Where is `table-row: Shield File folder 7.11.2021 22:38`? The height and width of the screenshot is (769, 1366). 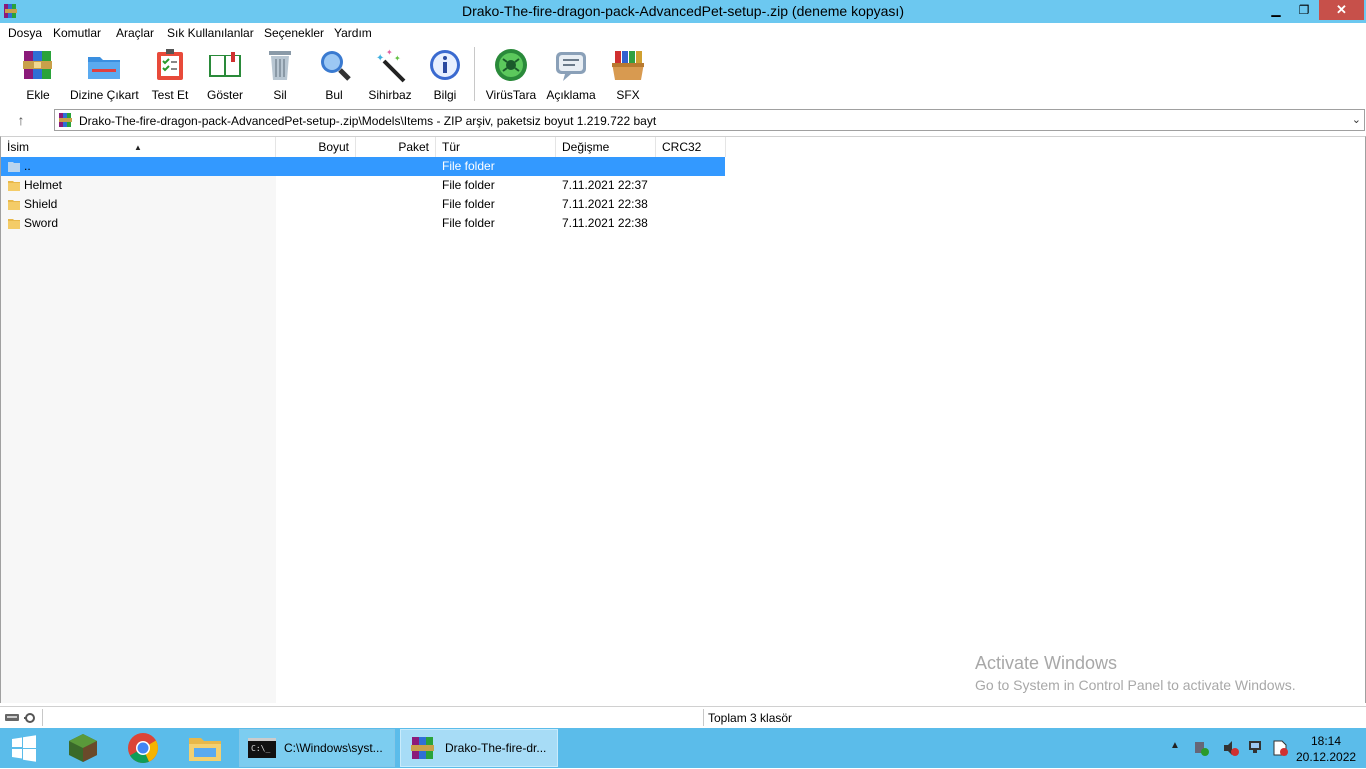
table-row: Shield File folder 7.11.2021 22:38 is located at coordinates (363, 204).